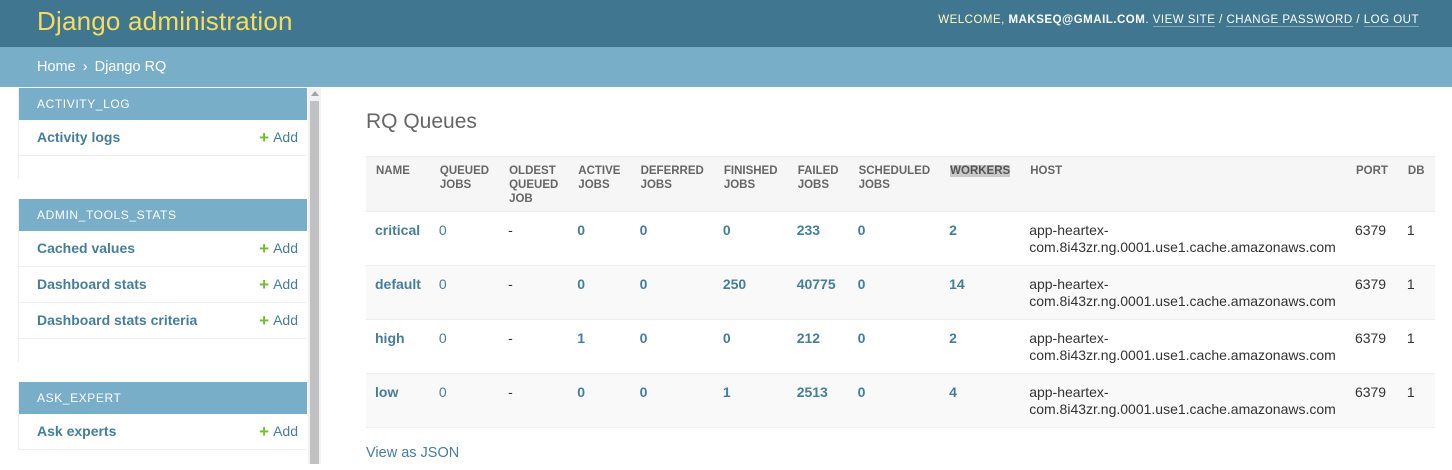  What do you see at coordinates (117, 320) in the screenshot?
I see `model-link-dashboard-stats-criteria: Dashboard stats criteria` at bounding box center [117, 320].